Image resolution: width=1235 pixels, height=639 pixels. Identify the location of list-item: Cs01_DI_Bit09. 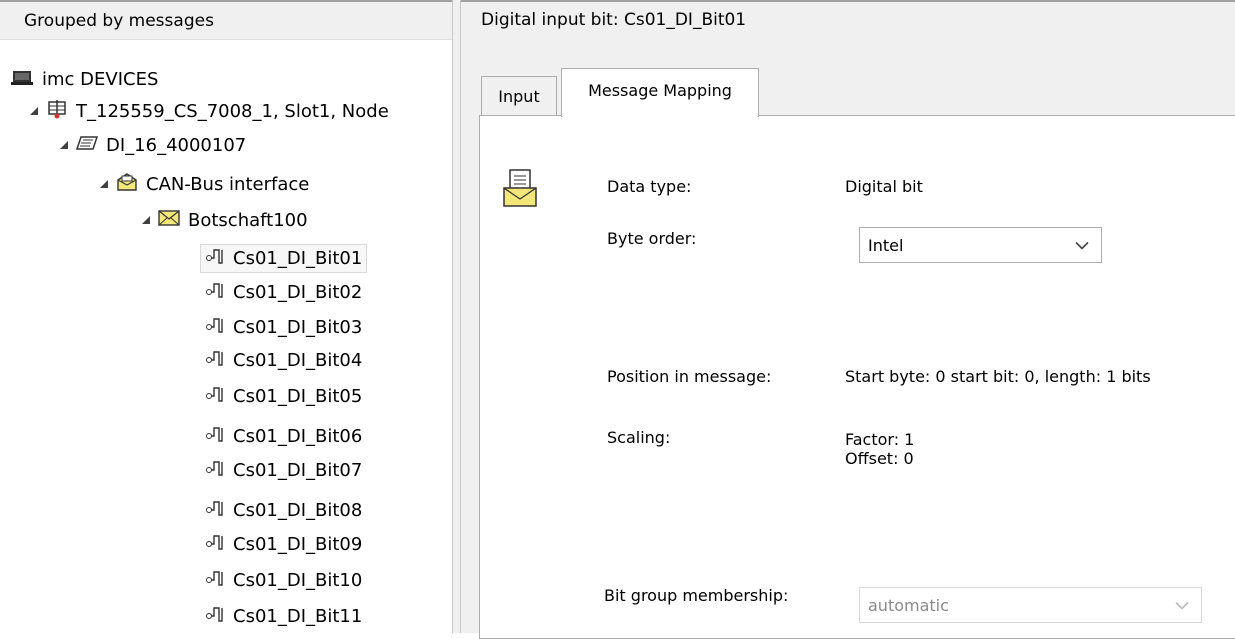
(283, 544).